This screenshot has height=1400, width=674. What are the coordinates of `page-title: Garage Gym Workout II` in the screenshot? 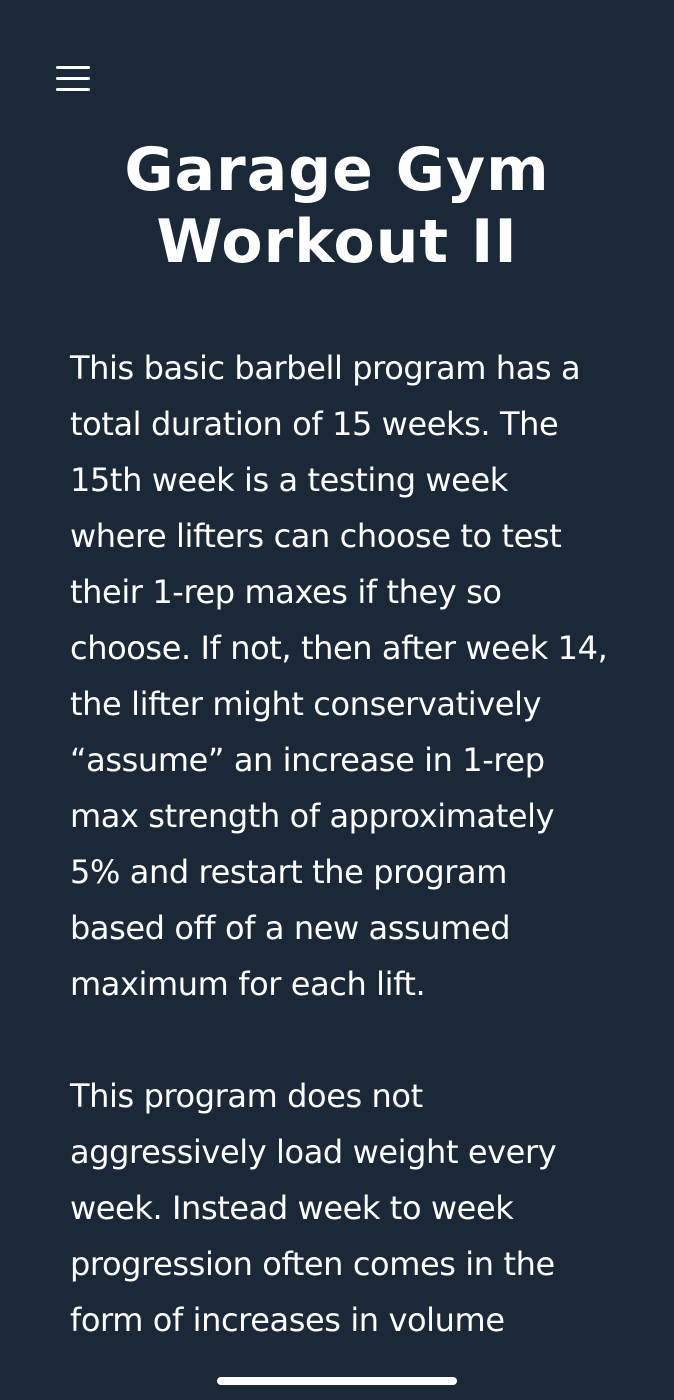 It's located at (337, 206).